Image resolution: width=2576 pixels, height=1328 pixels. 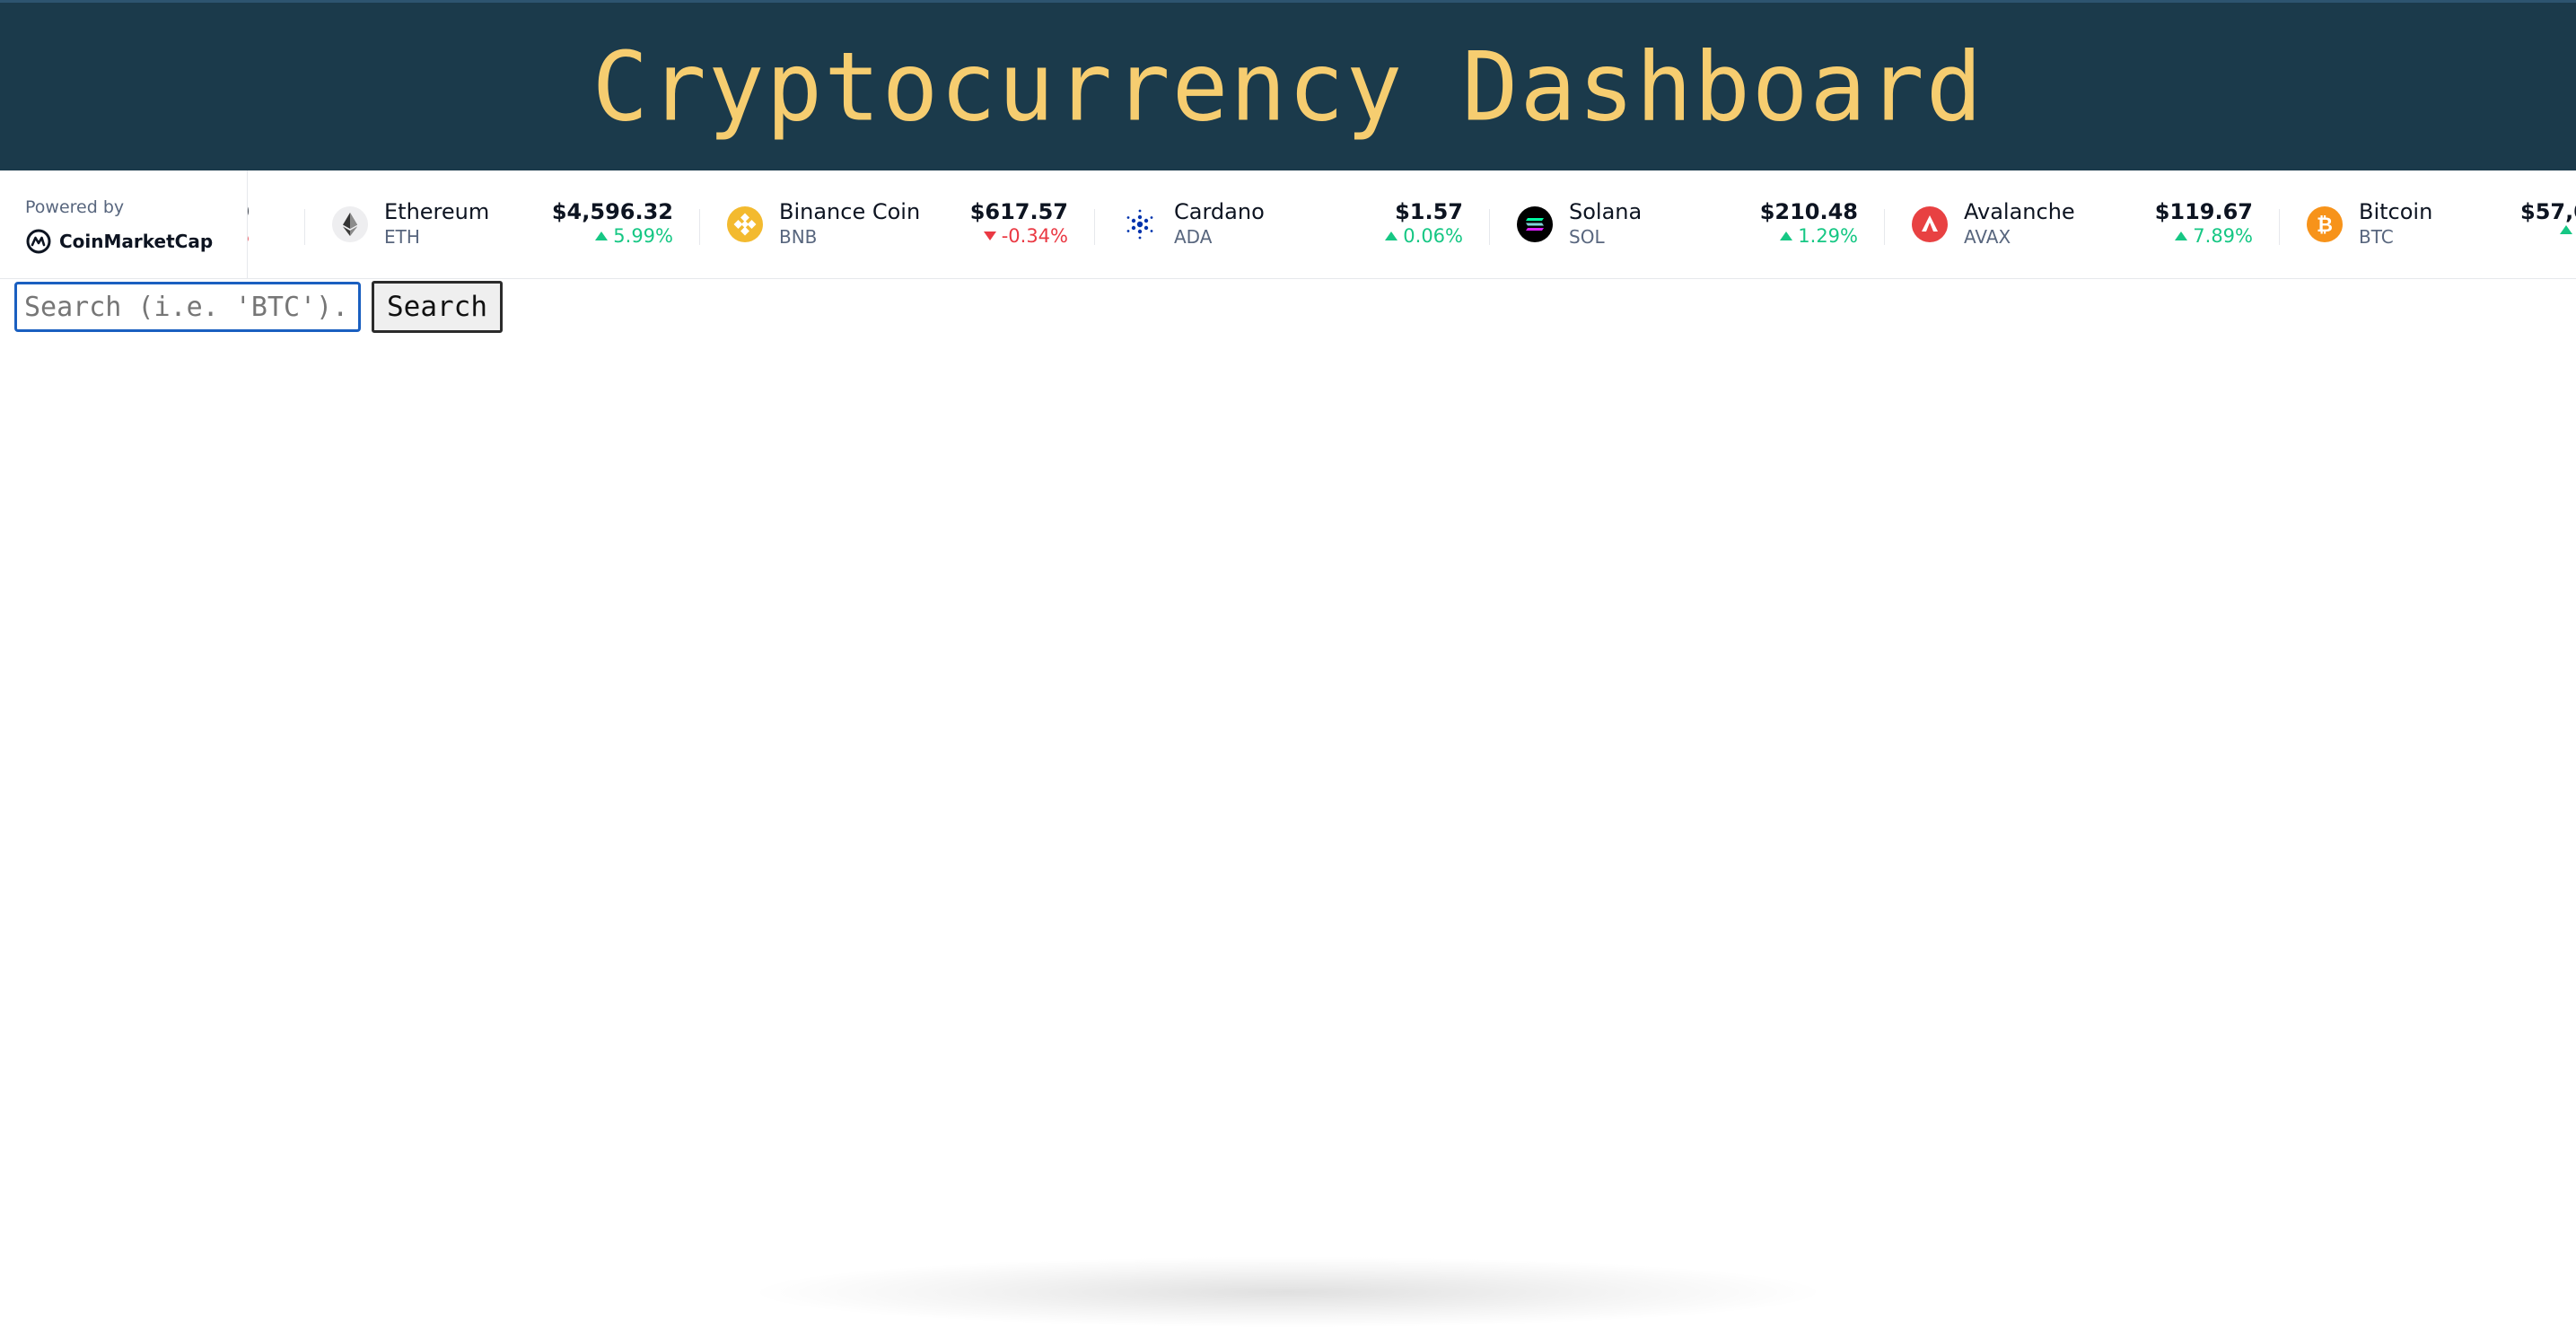 I want to click on coin-change-value: 5.99%, so click(x=643, y=236).